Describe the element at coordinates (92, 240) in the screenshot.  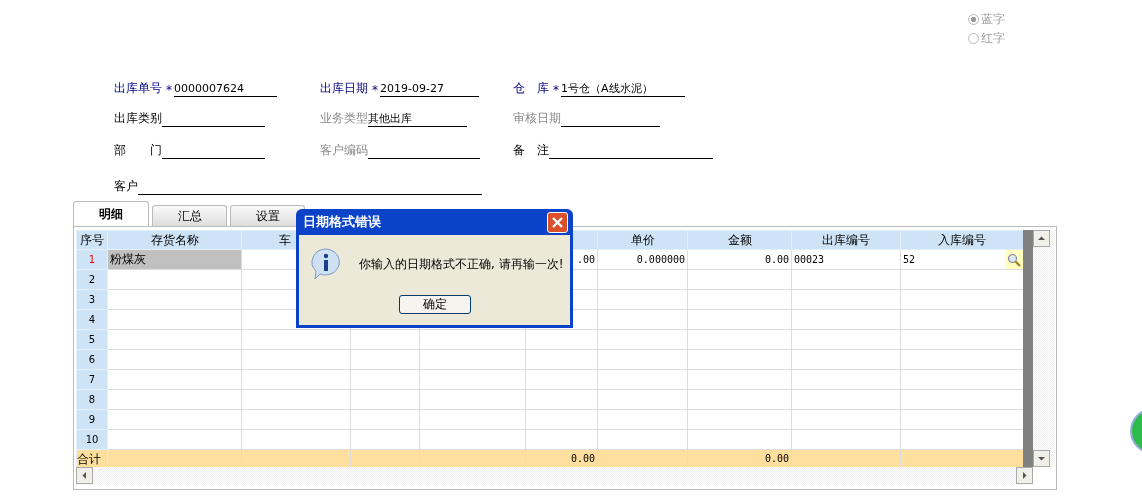
I see `column-header: 序号` at that location.